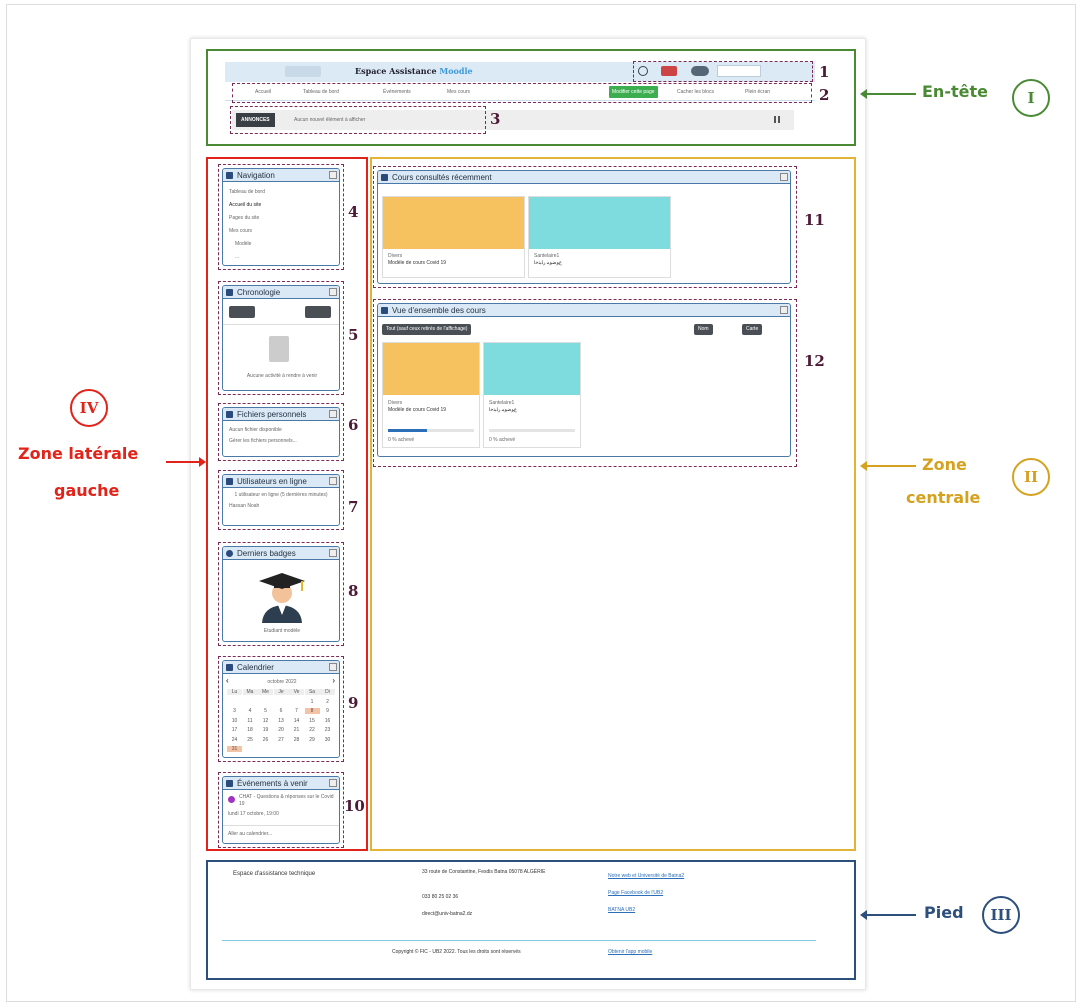  What do you see at coordinates (353, 335) in the screenshot?
I see `label-5: 5` at bounding box center [353, 335].